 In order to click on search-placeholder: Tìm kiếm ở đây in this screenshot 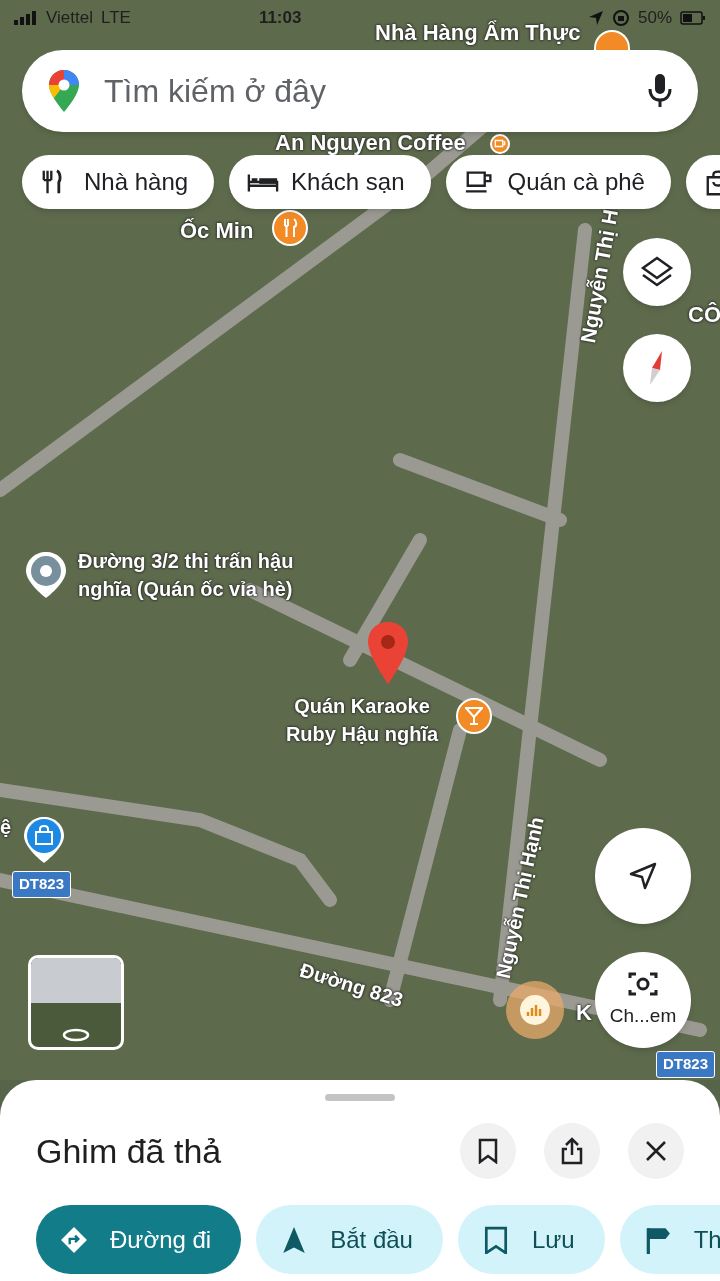, I will do `click(215, 91)`.